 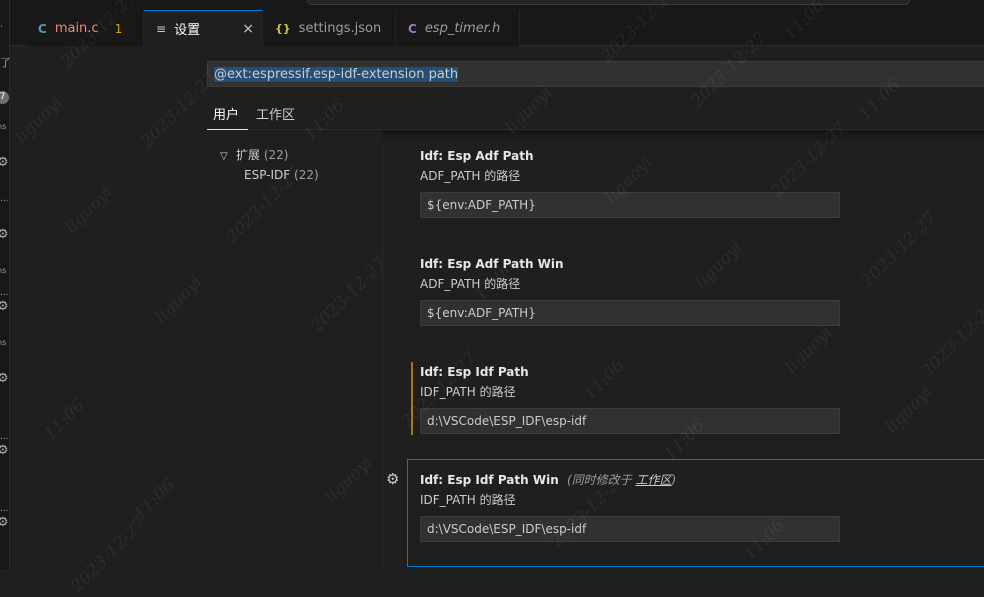 I want to click on modified-workspace-link: 工作区, so click(x=653, y=480).